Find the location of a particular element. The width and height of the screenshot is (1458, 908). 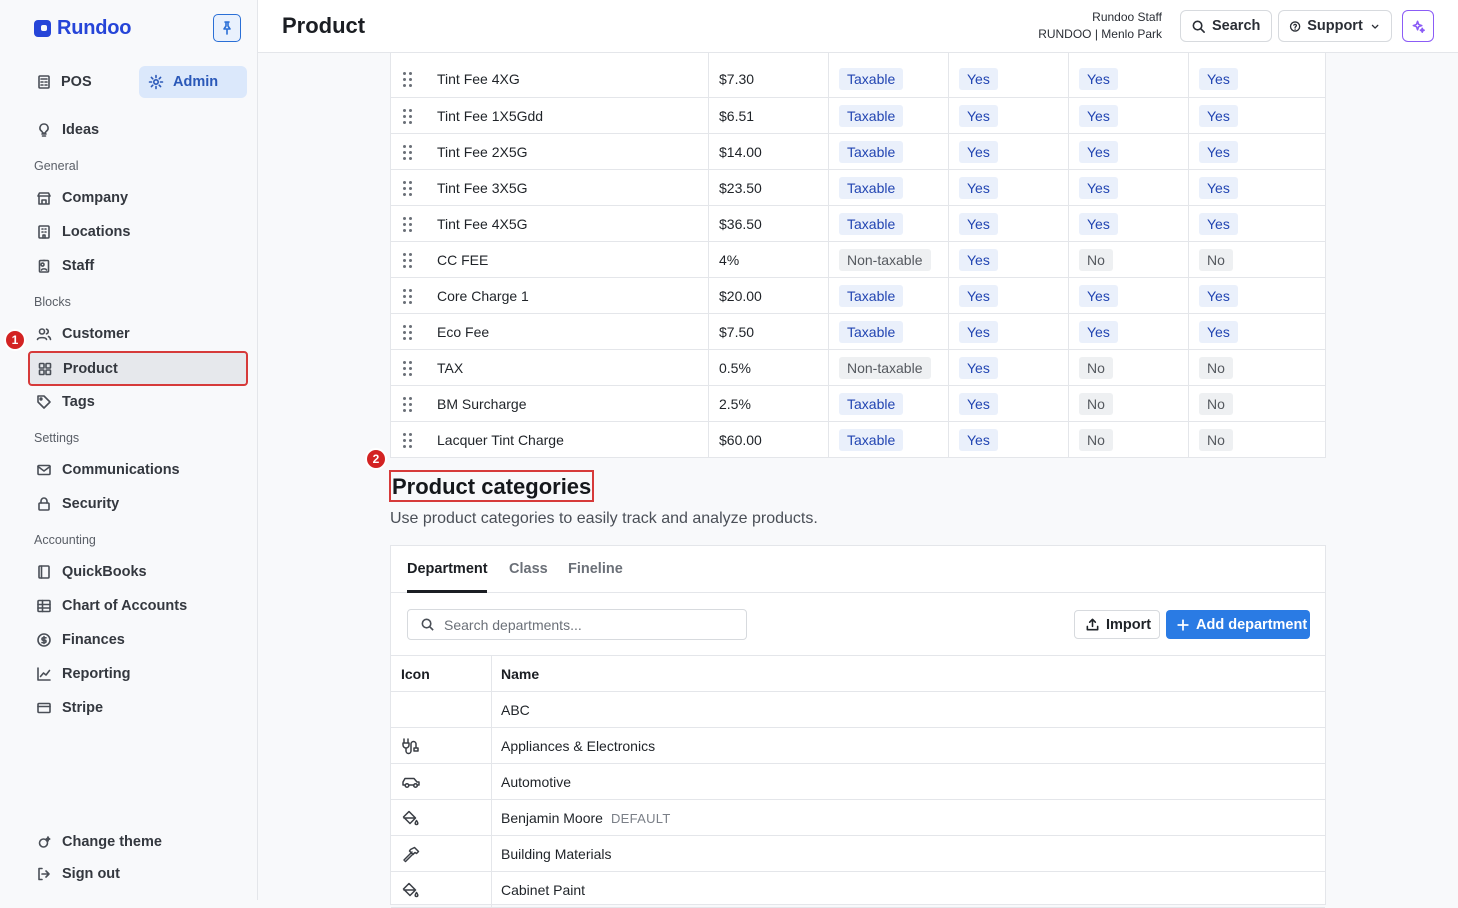

sidebar-item-staff: Staff is located at coordinates (138, 266).